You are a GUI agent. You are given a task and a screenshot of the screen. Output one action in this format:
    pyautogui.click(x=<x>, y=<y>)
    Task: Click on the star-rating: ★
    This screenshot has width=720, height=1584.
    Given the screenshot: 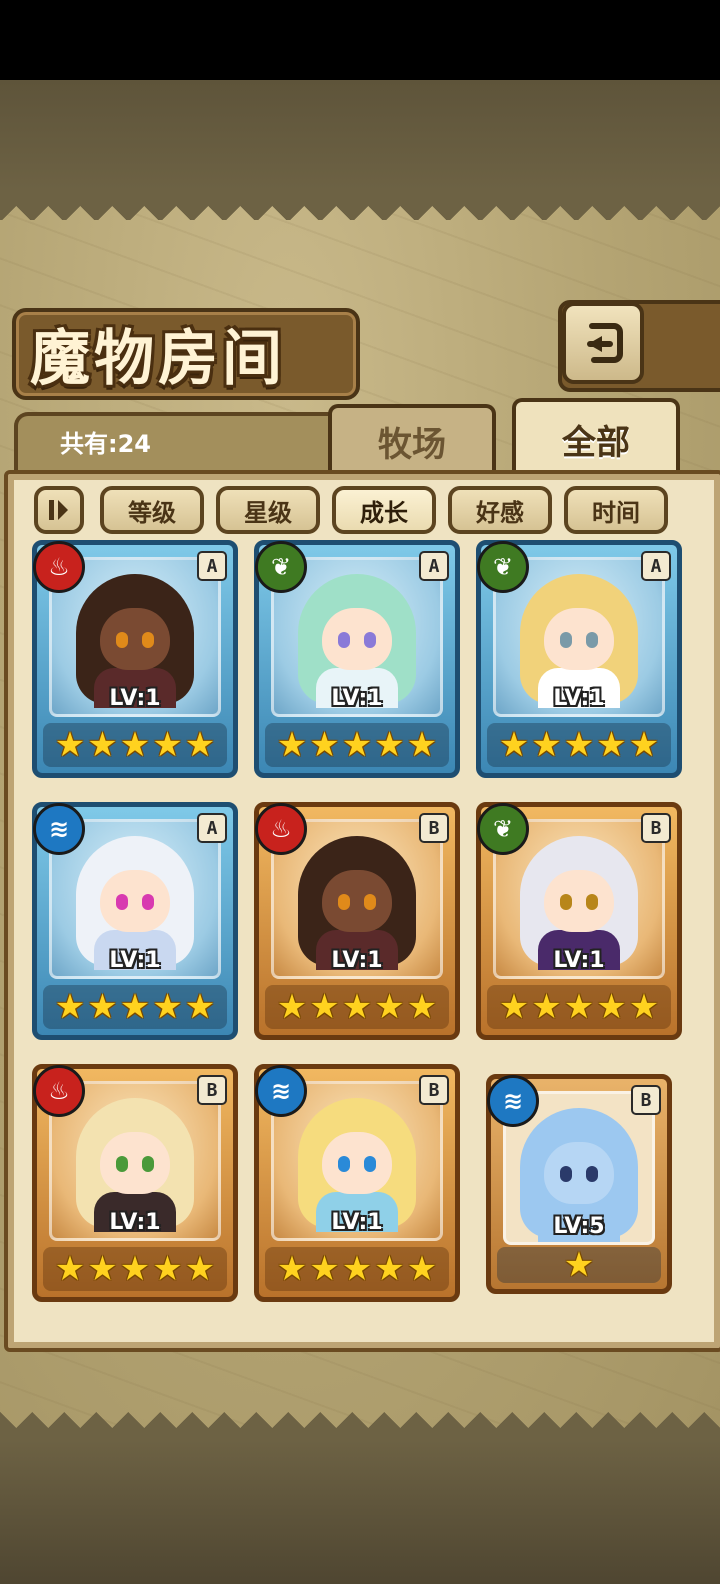 What is the action you would take?
    pyautogui.click(x=579, y=1265)
    